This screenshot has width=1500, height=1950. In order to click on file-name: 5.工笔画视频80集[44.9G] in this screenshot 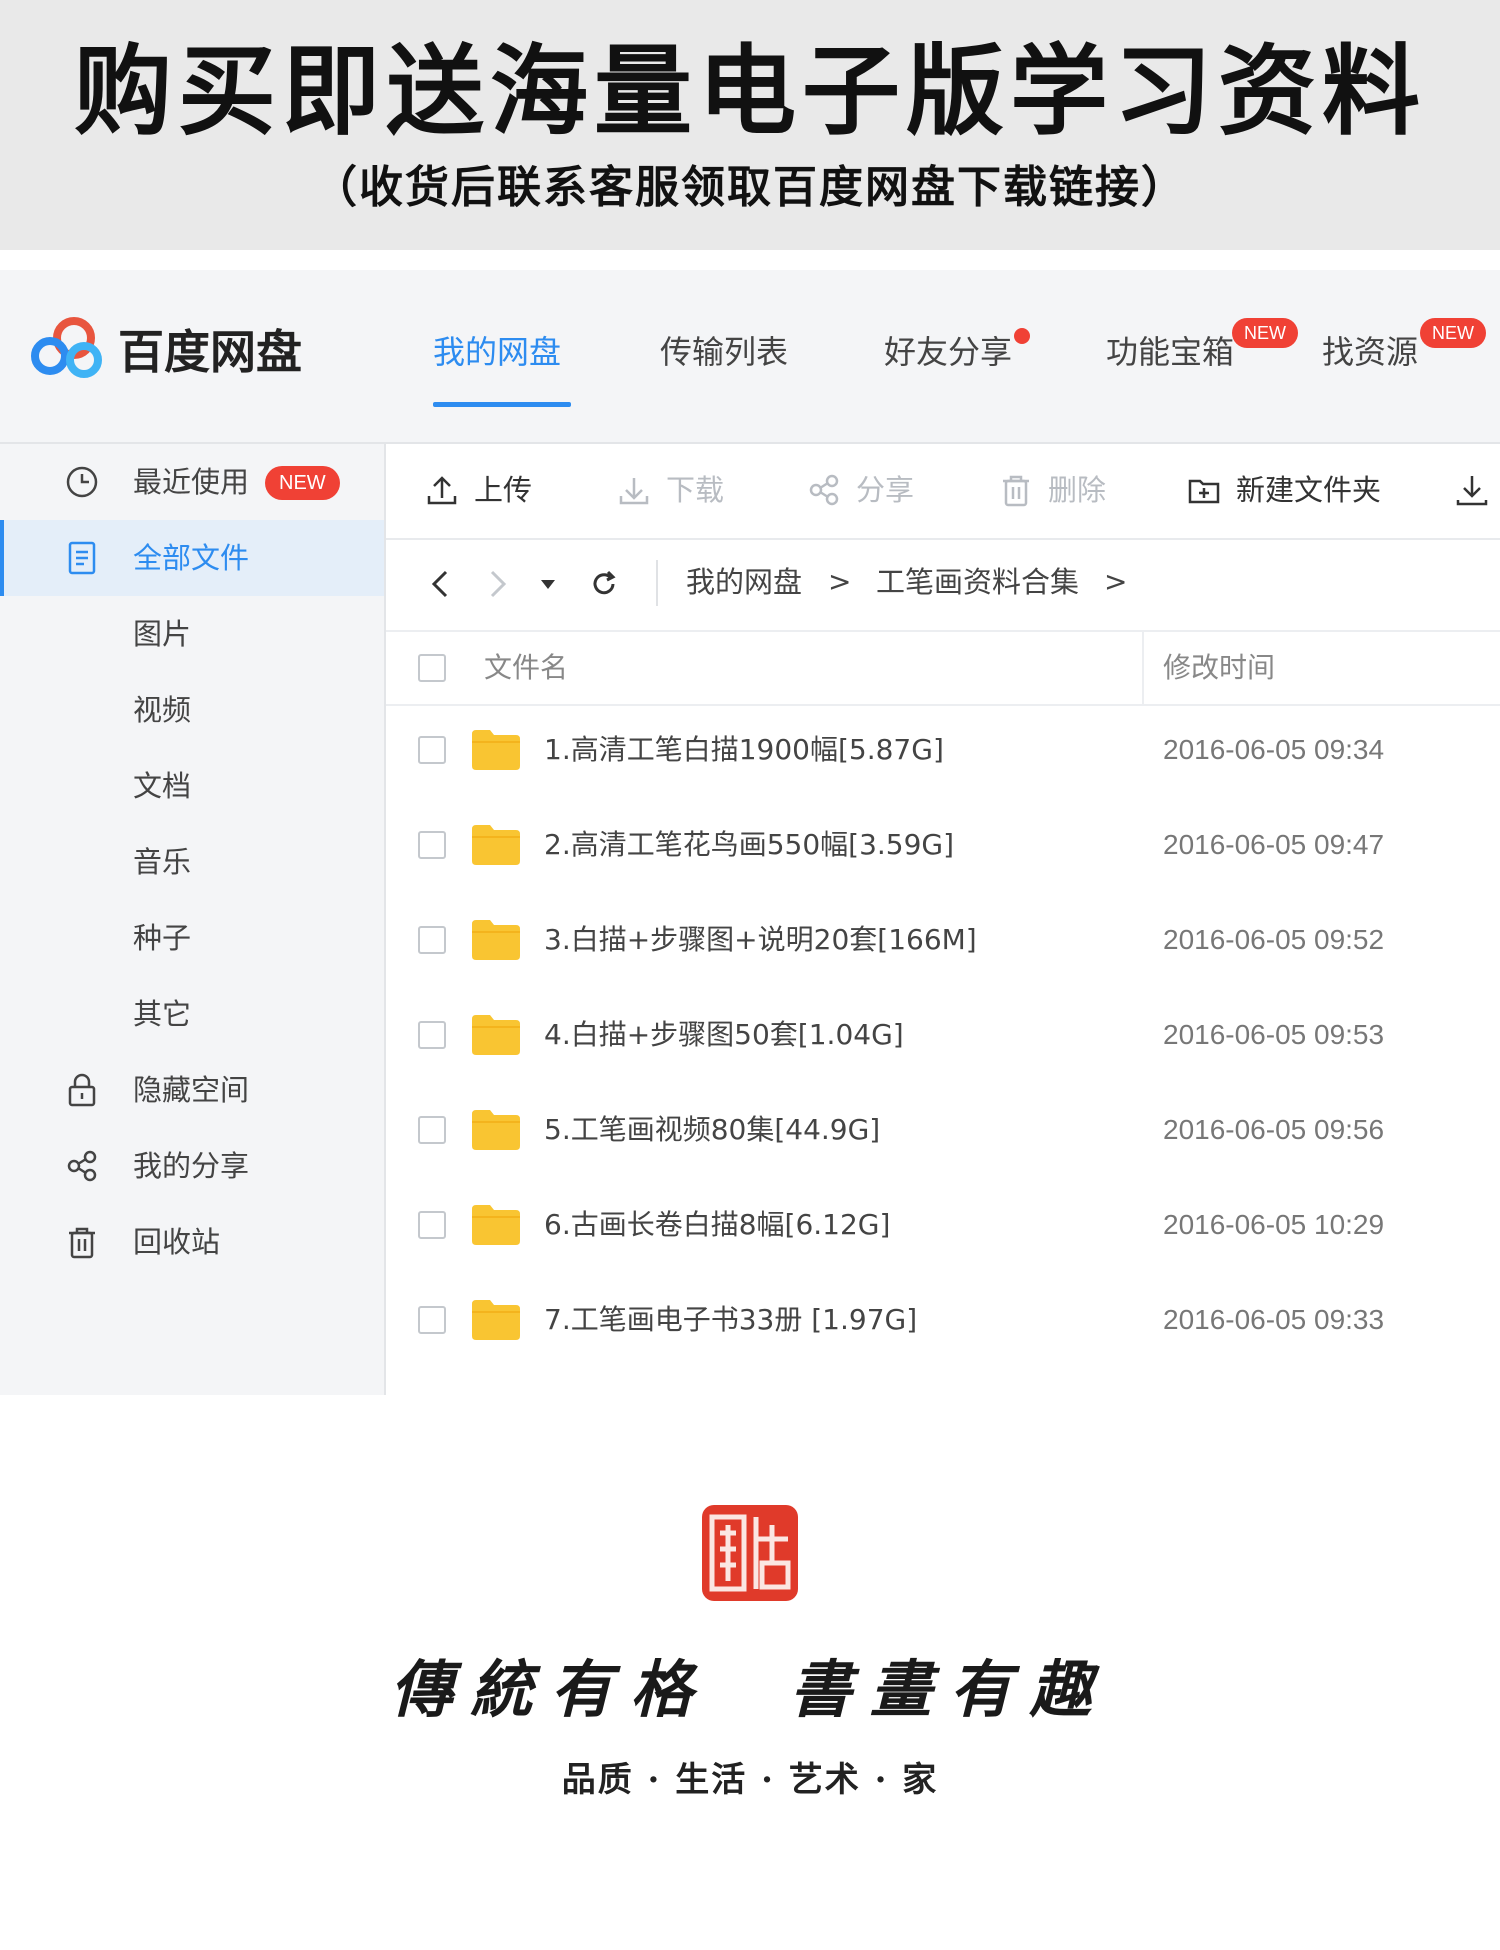, I will do `click(712, 1130)`.